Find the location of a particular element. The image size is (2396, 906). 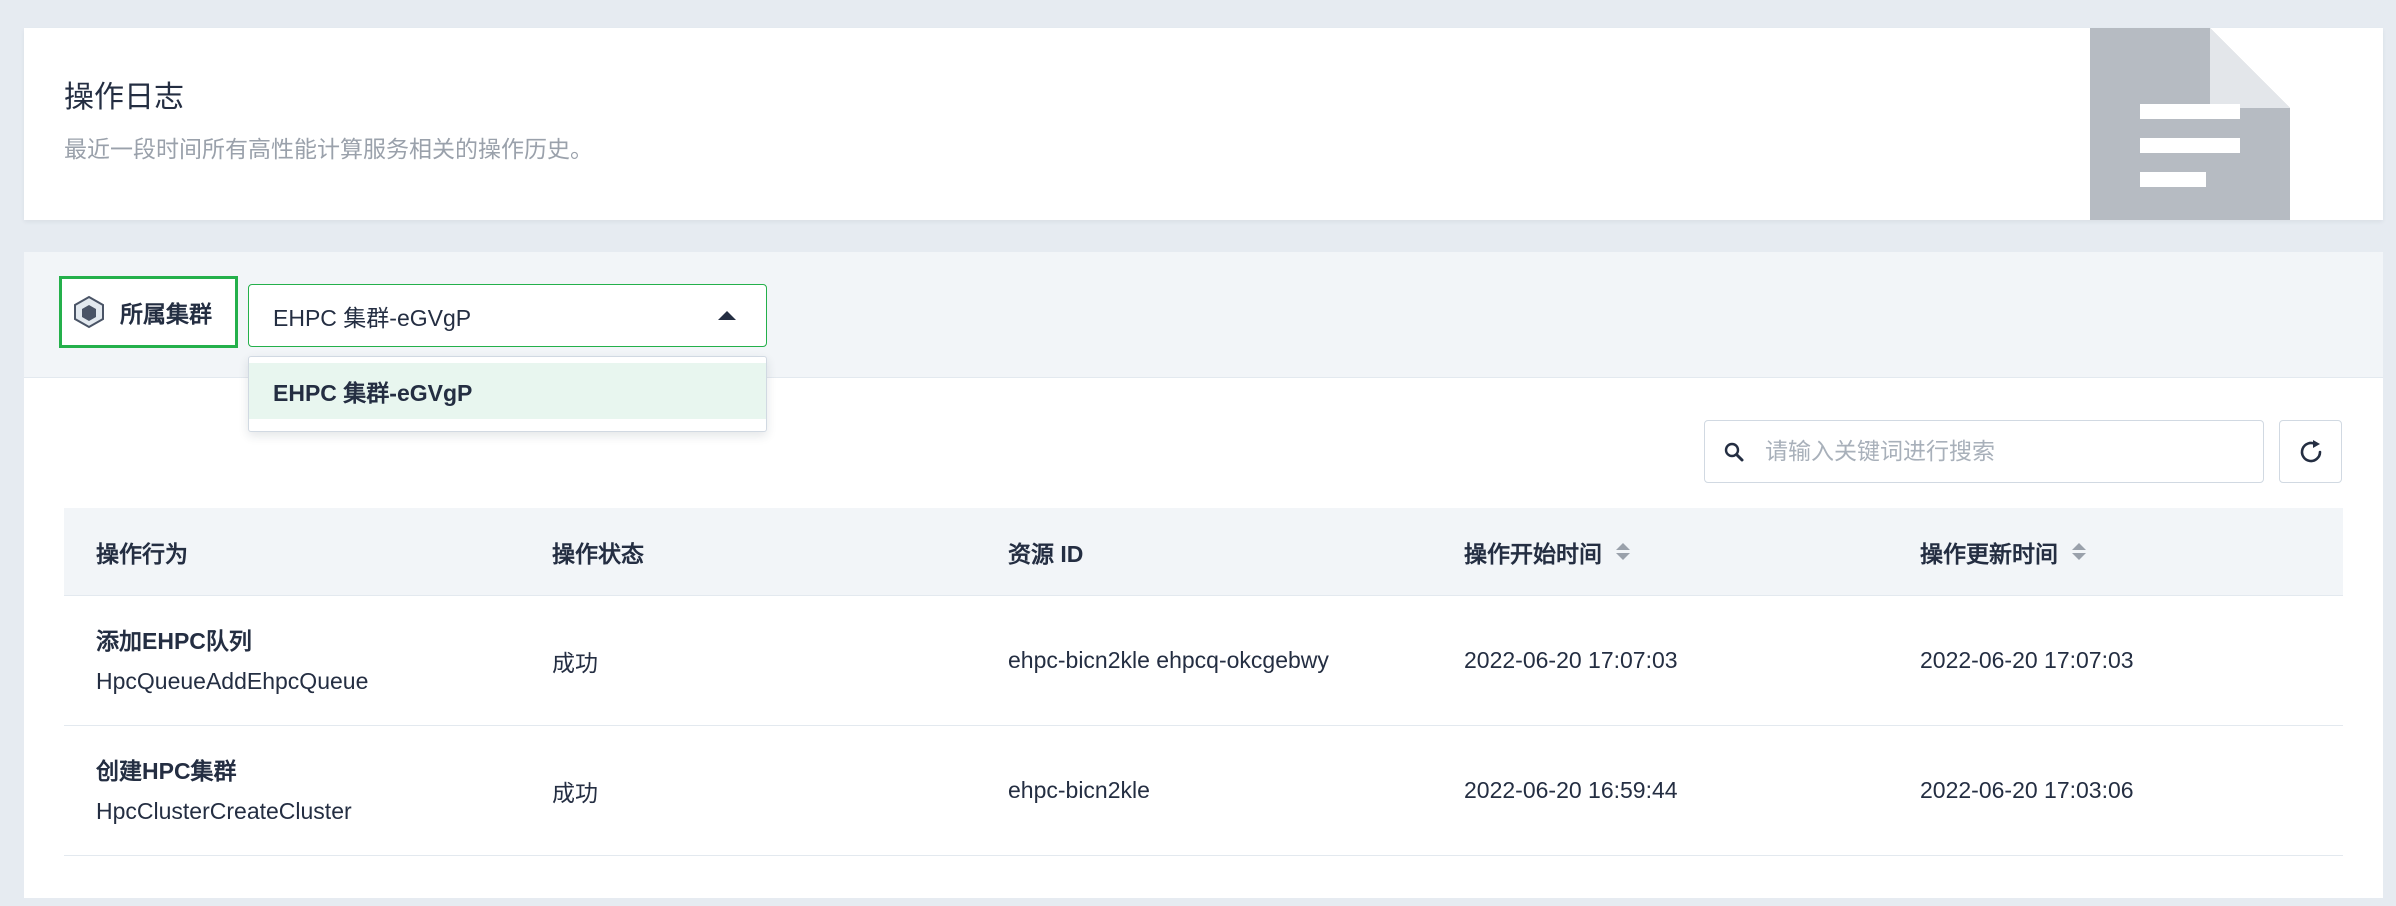

cluster-select-value: EHPC 集群-eGVgP is located at coordinates (372, 317).